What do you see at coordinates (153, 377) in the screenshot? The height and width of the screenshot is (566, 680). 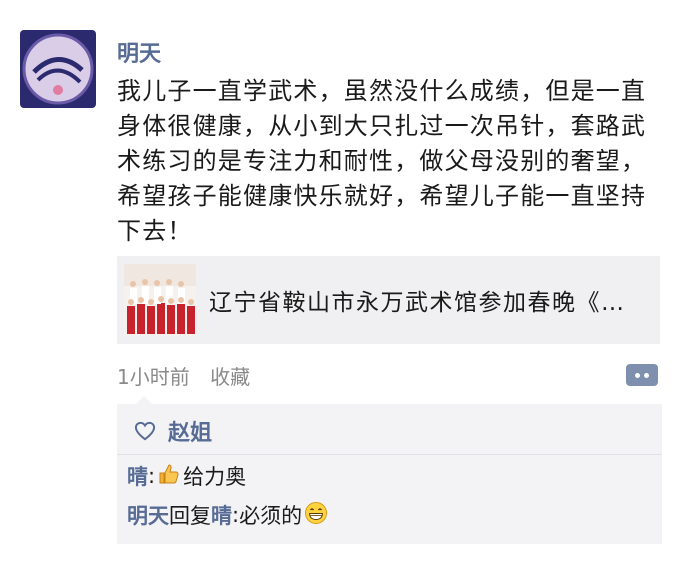 I see `post-time: 1小时前` at bounding box center [153, 377].